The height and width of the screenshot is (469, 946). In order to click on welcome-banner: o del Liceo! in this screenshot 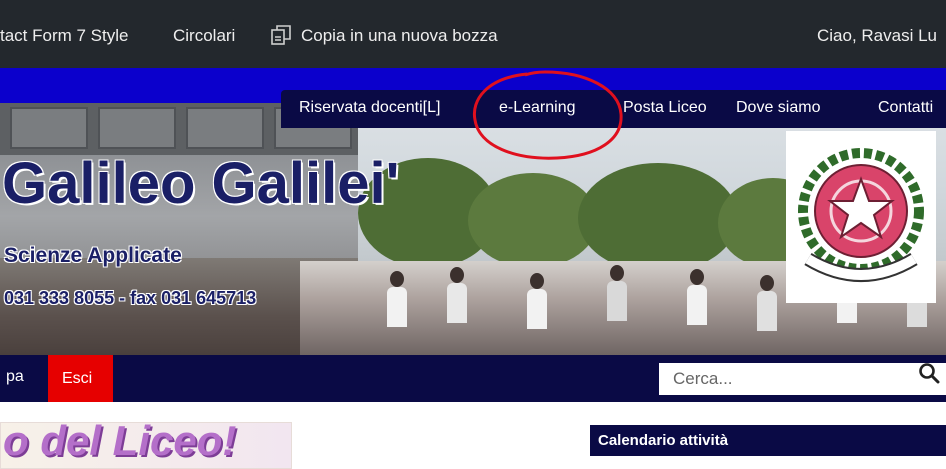, I will do `click(146, 443)`.